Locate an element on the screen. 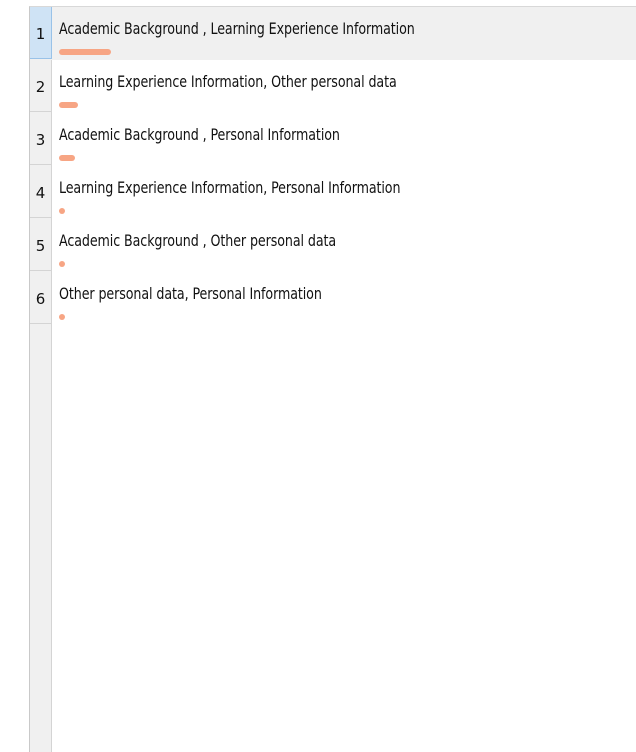 The image size is (636, 752). row-number: 1 is located at coordinates (41, 33).